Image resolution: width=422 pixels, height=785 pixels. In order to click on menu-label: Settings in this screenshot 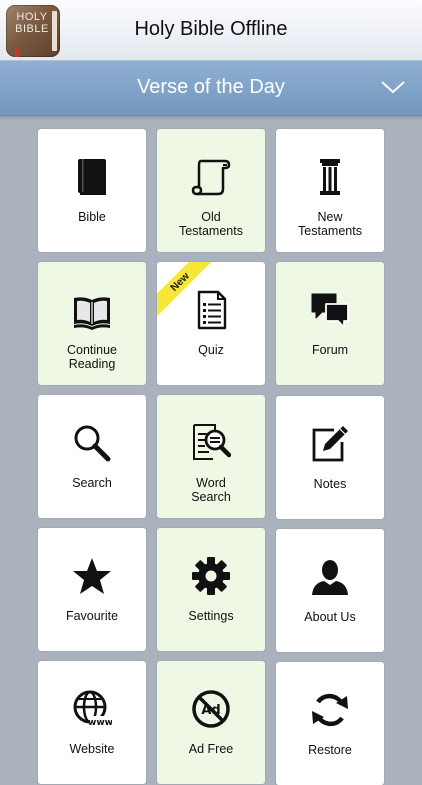, I will do `click(211, 616)`.